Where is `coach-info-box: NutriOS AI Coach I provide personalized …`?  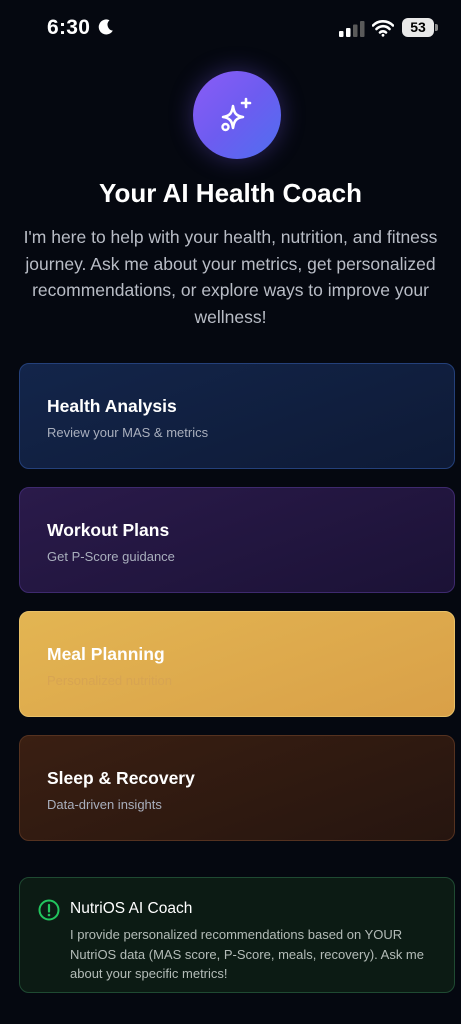
coach-info-box: NutriOS AI Coach I provide personalized … is located at coordinates (237, 935).